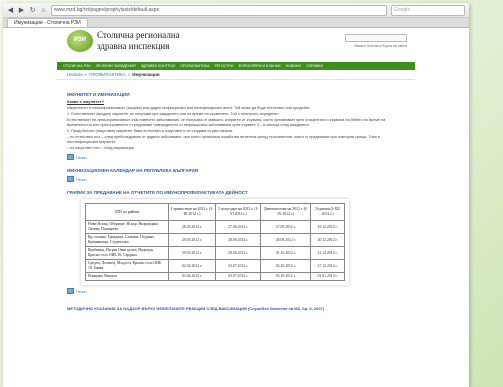  I want to click on table-cell-date: 27.12.2012 г., so click(327, 266).